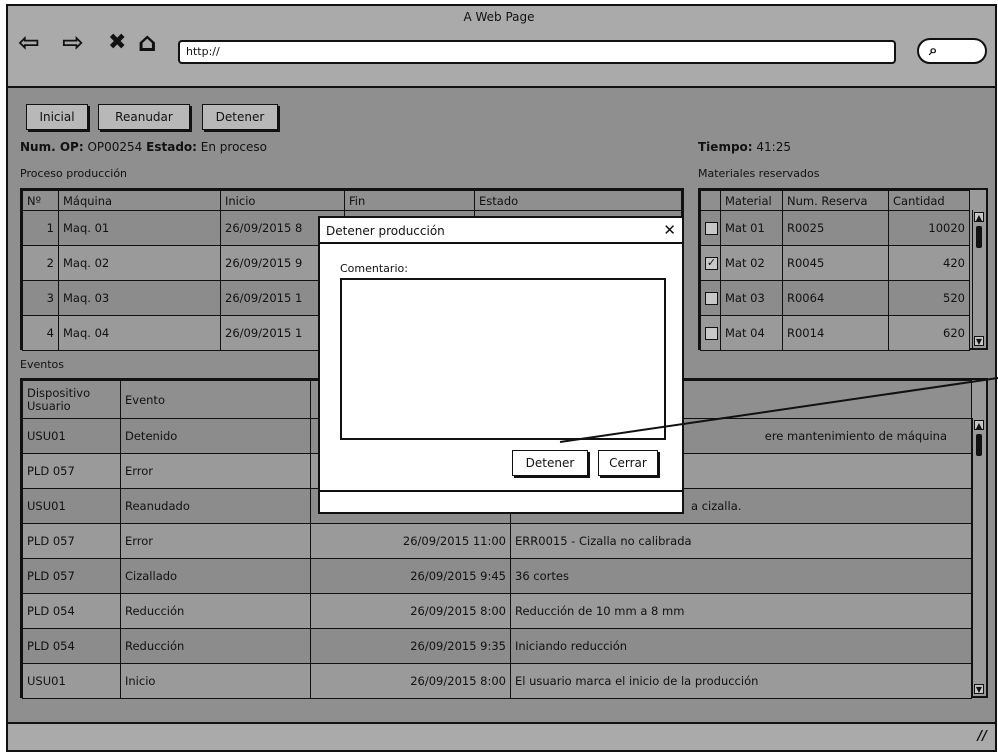 The width and height of the screenshot is (998, 756). Describe the element at coordinates (537, 52) in the screenshot. I see `url-bar: http://` at that location.